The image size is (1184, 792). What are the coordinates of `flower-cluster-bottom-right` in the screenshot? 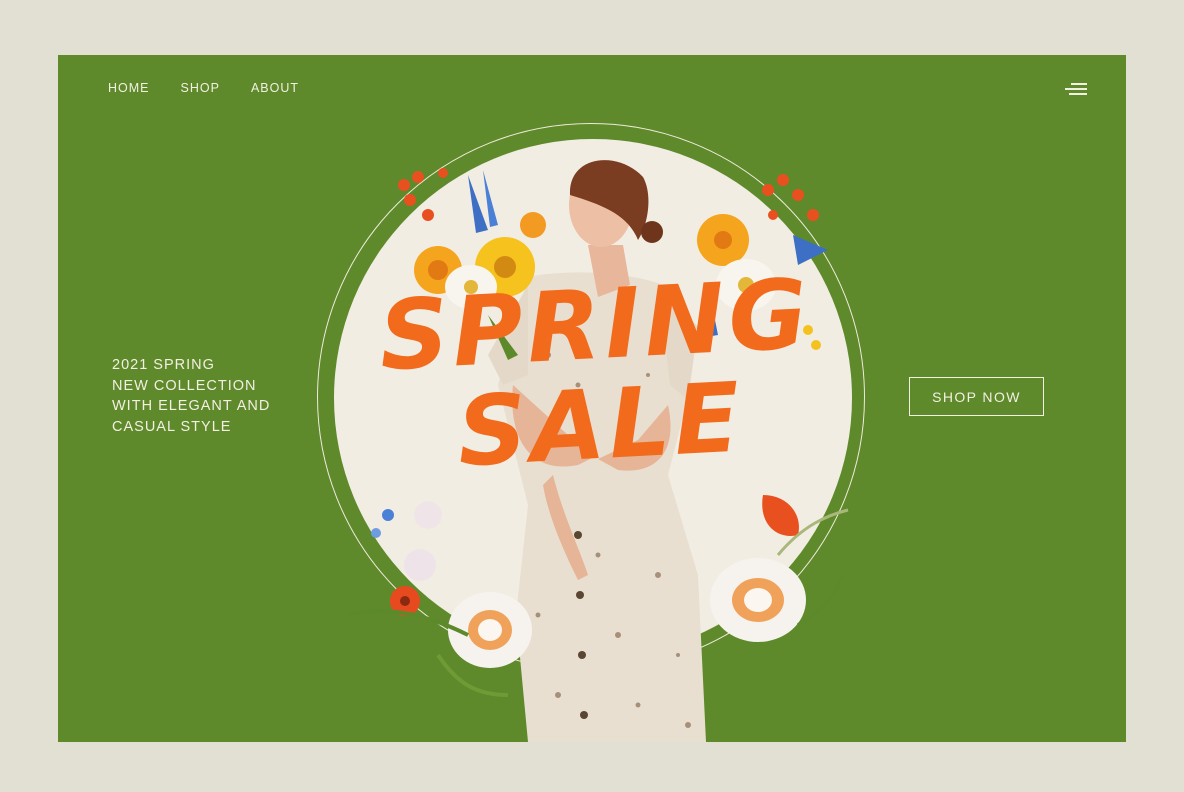 It's located at (779, 568).